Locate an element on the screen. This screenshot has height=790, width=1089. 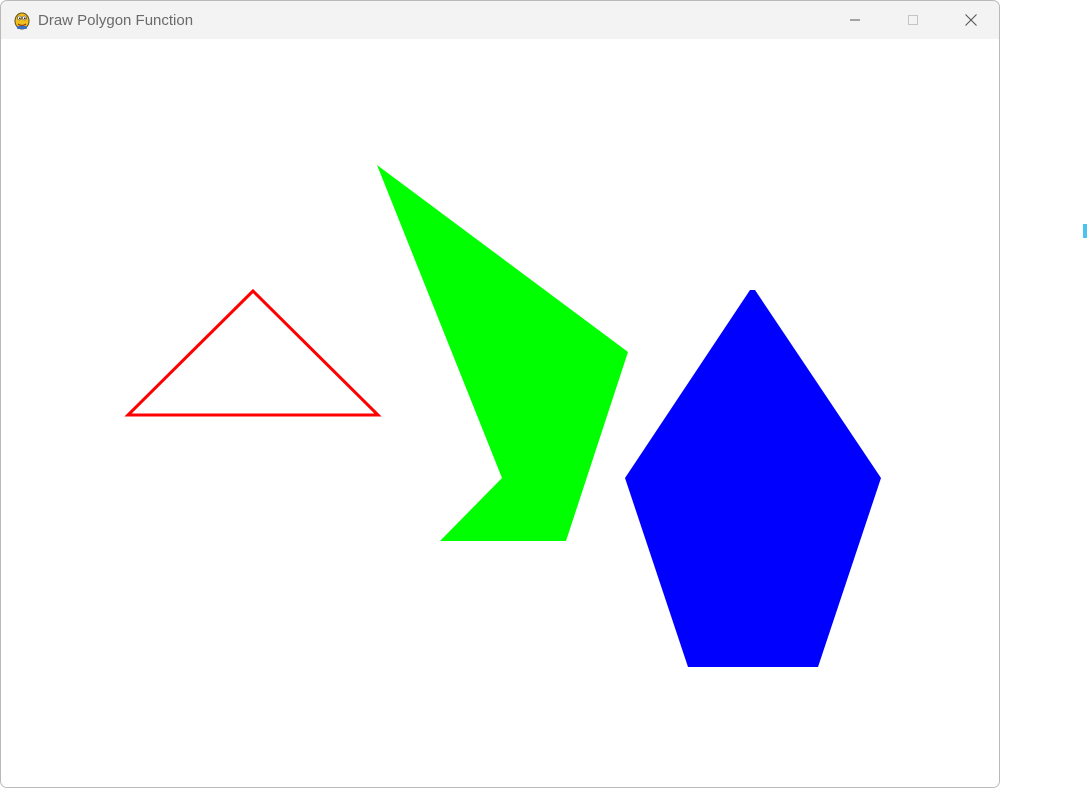
close-icon is located at coordinates (971, 20).